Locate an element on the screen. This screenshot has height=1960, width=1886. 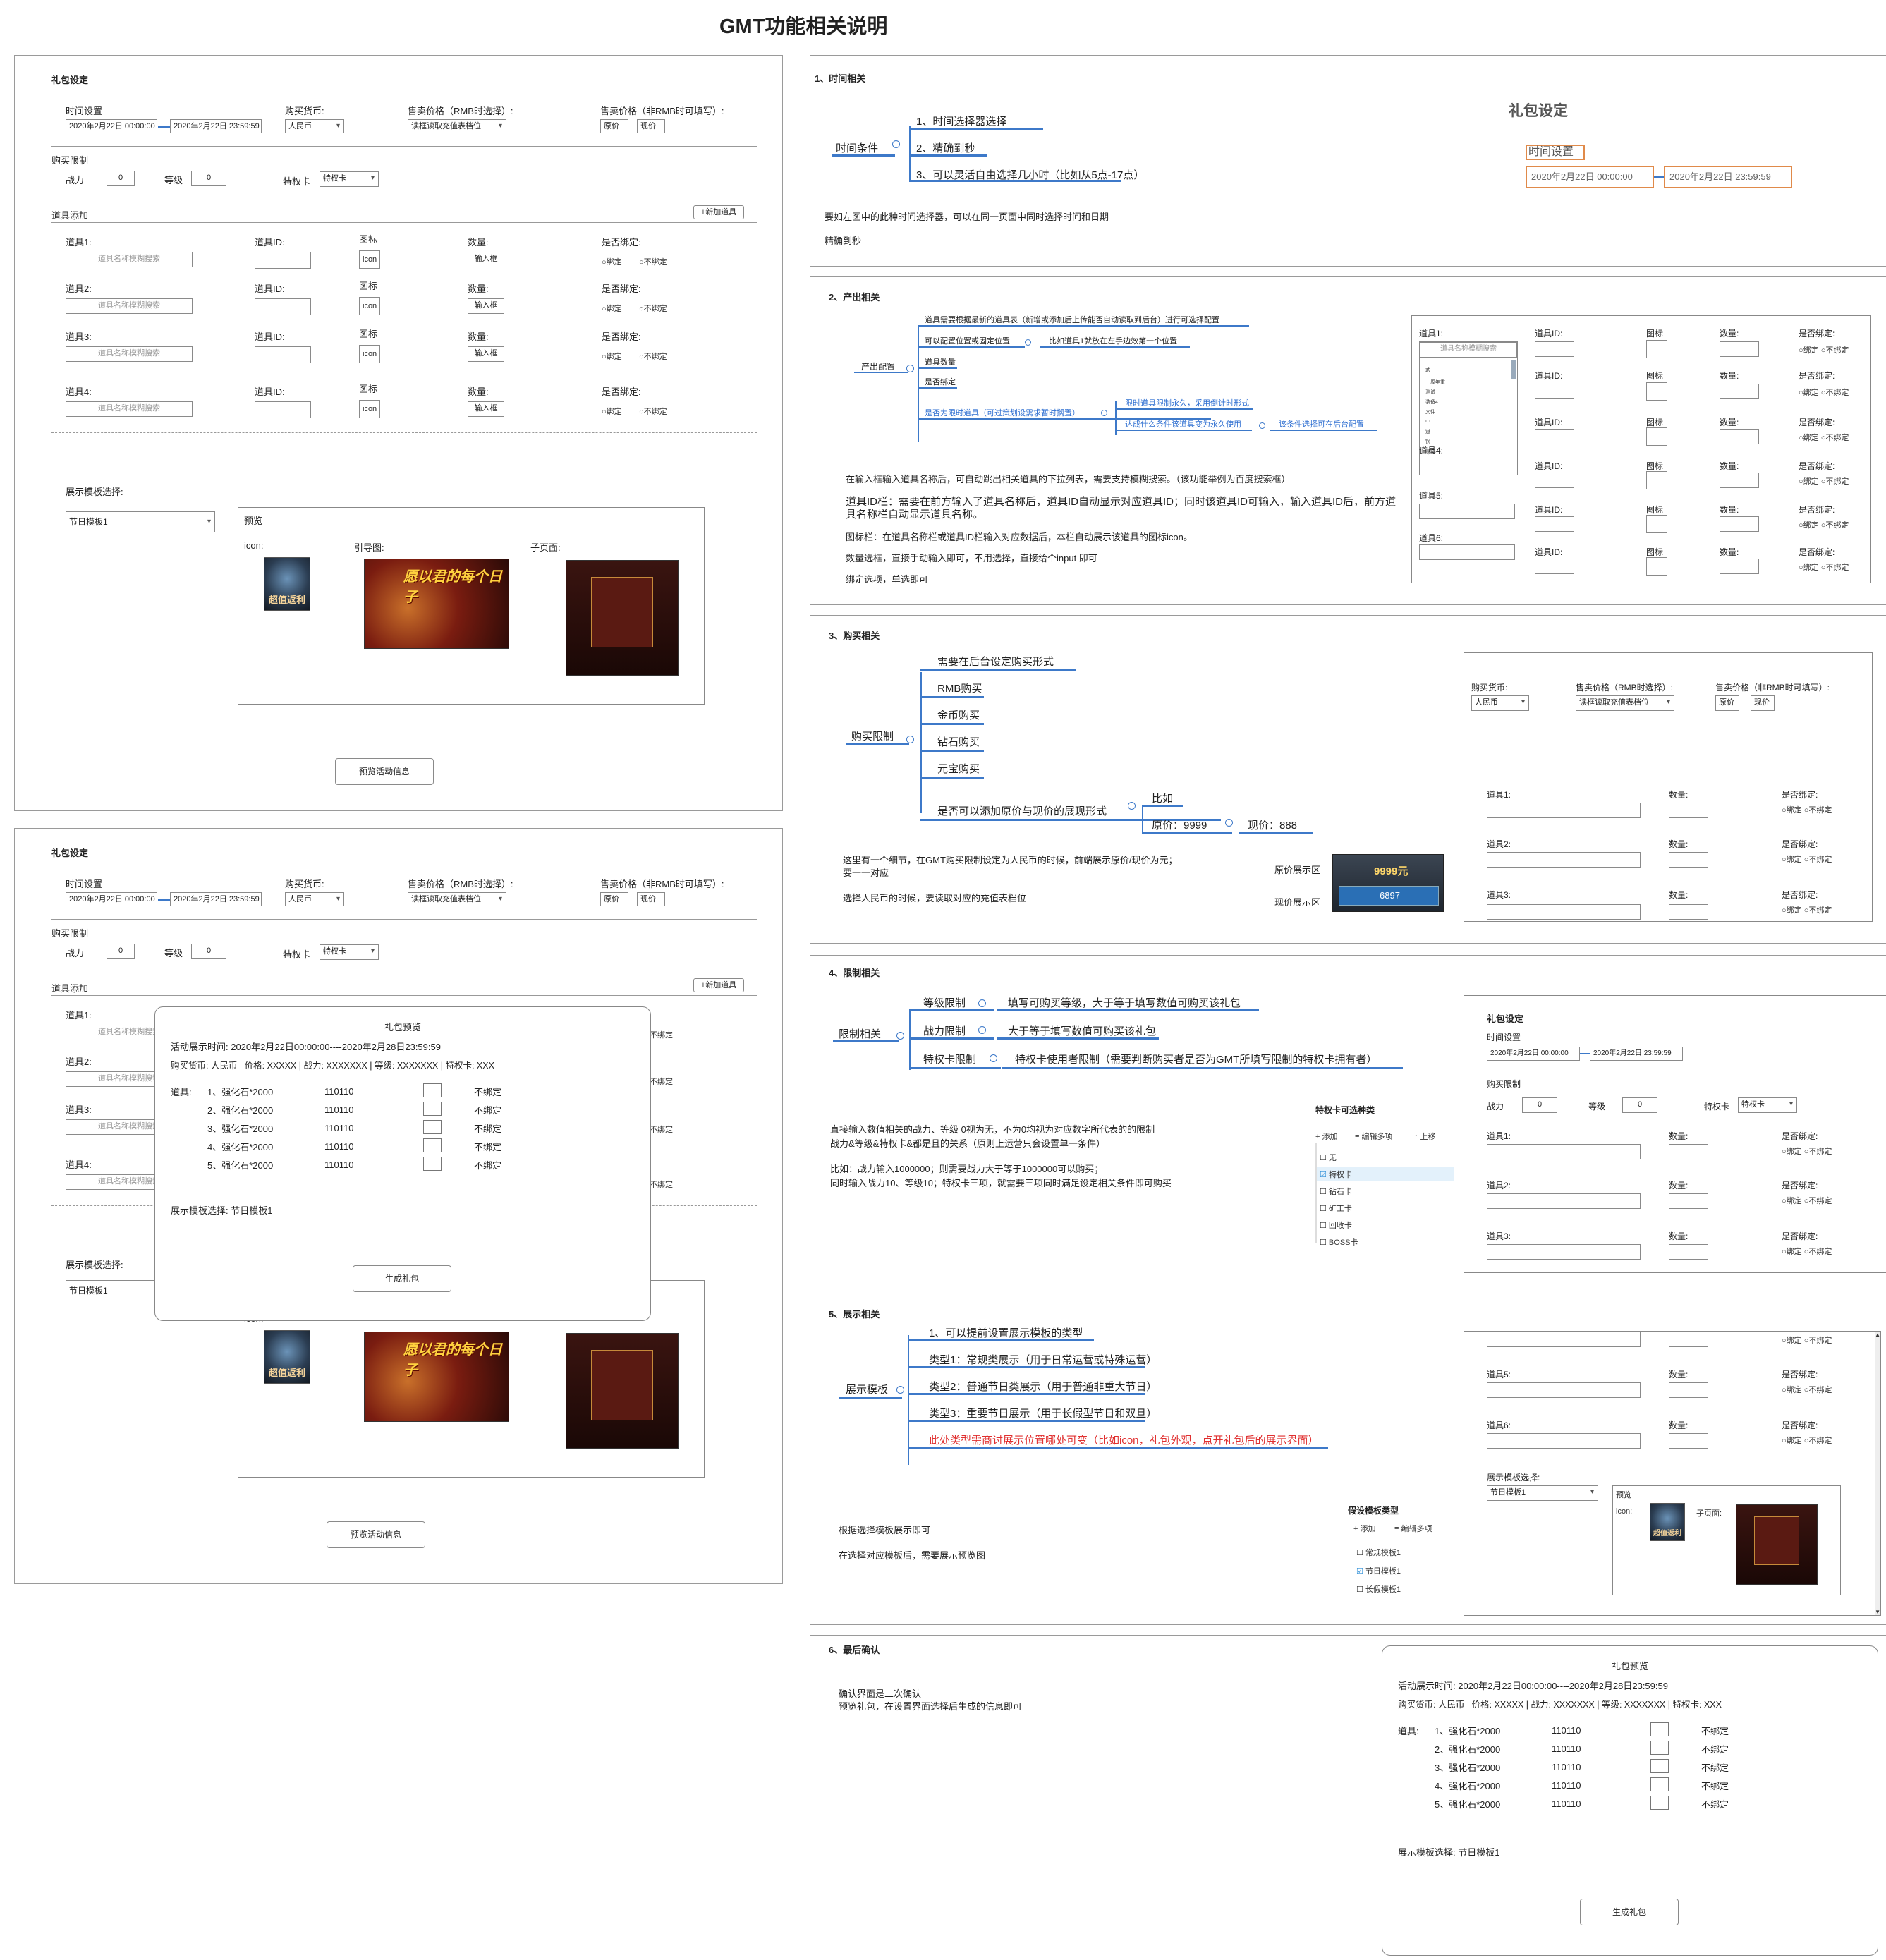
dropdown-option: 装备4 is located at coordinates (1431, 402).